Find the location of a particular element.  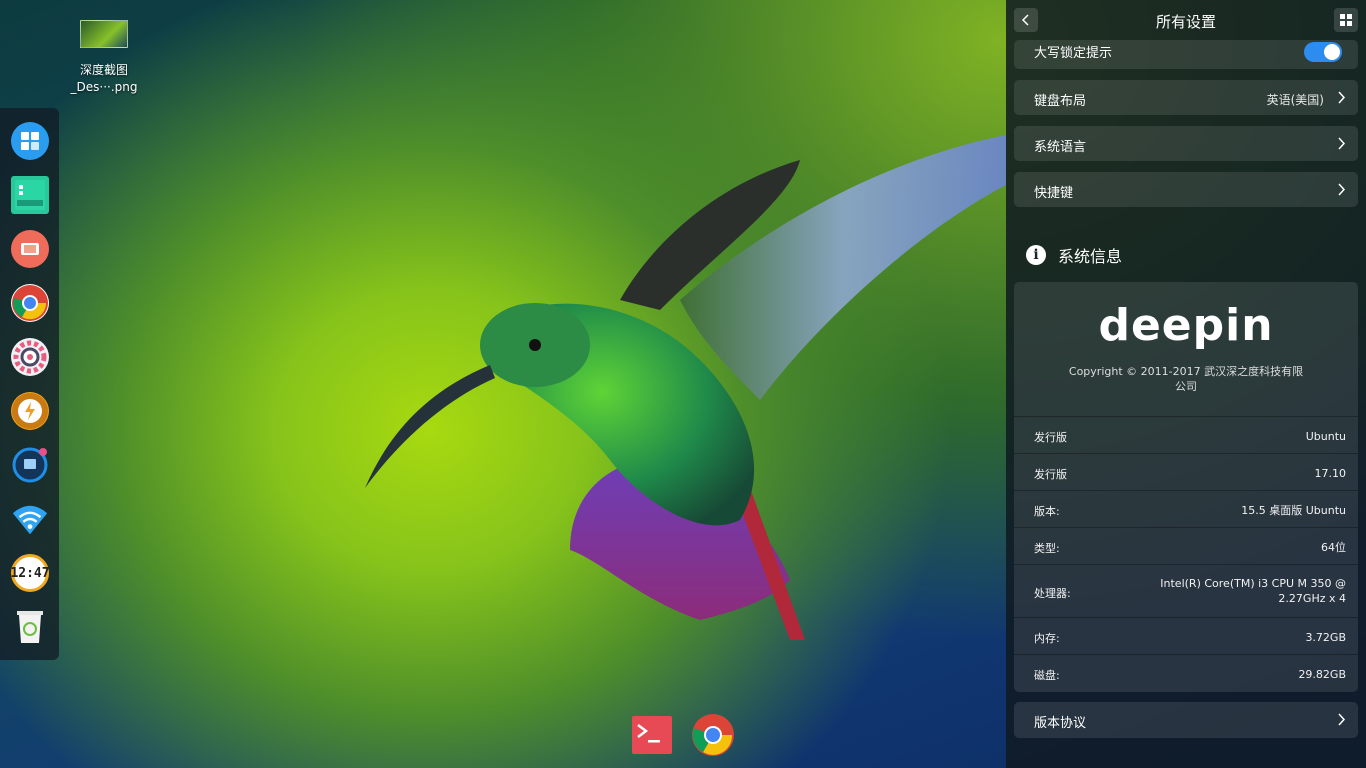

launcher-icon is located at coordinates (30, 141).